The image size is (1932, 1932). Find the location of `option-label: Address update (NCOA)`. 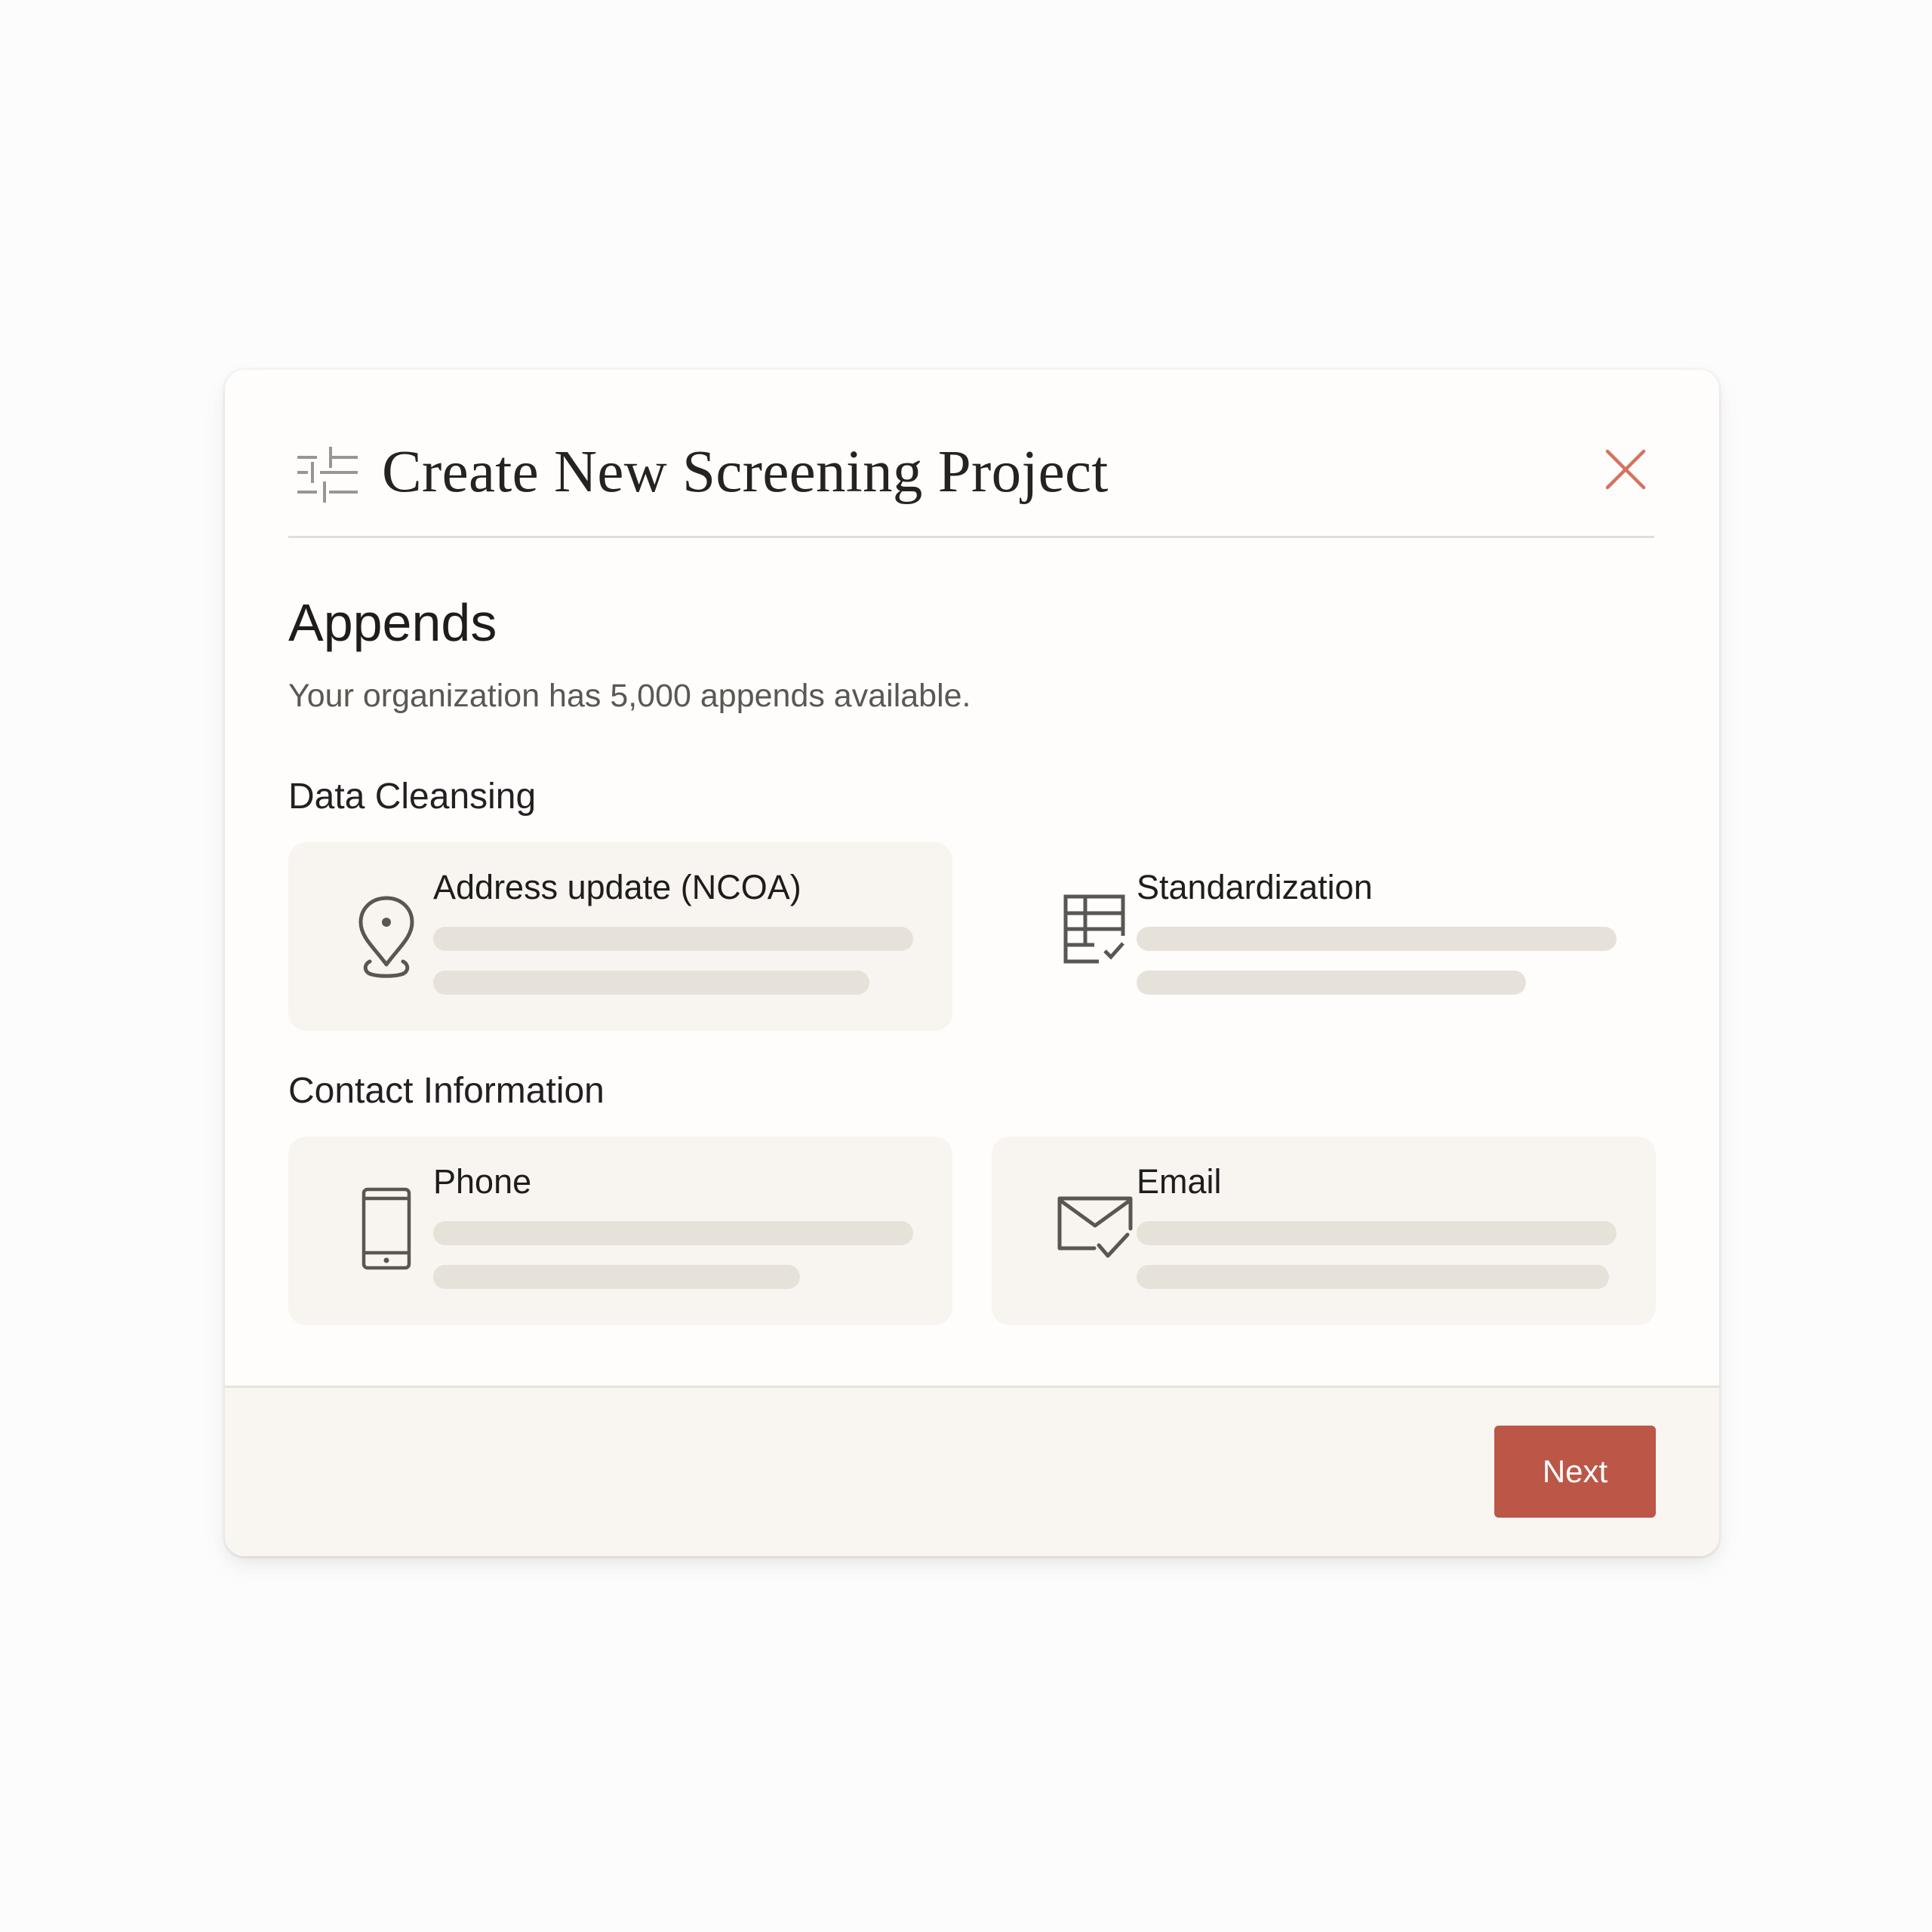

option-label: Address update (NCOA) is located at coordinates (617, 887).